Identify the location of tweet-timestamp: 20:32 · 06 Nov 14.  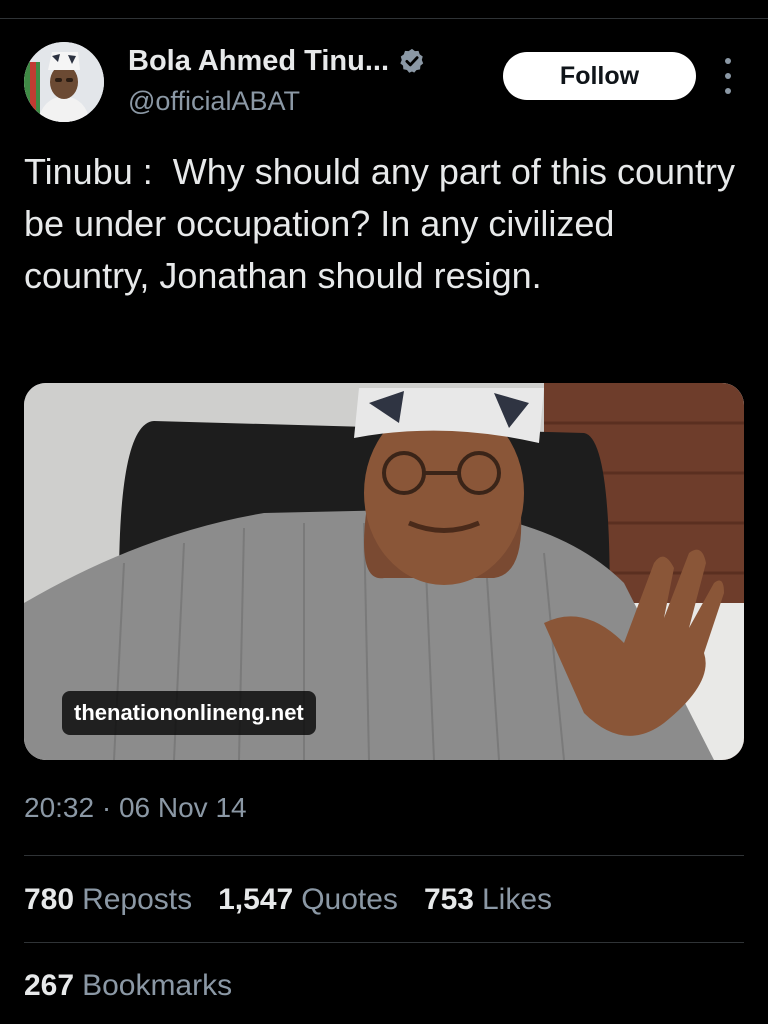
(135, 808).